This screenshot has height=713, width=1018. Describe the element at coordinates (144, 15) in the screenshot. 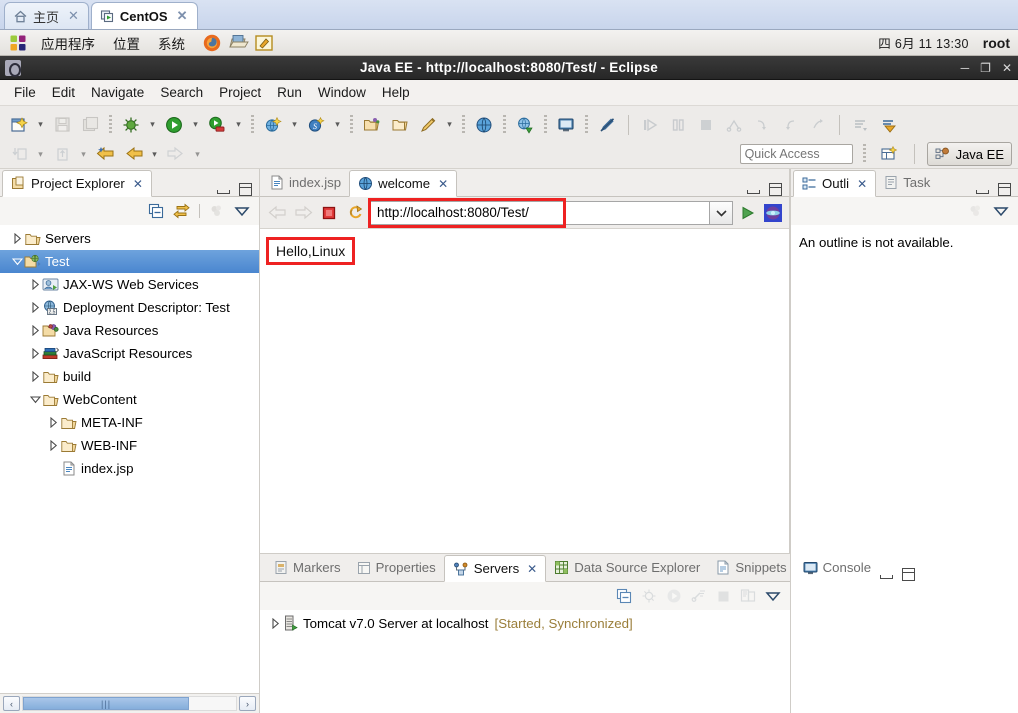

I see `vm-tab-centos: CentOS ✕` at that location.